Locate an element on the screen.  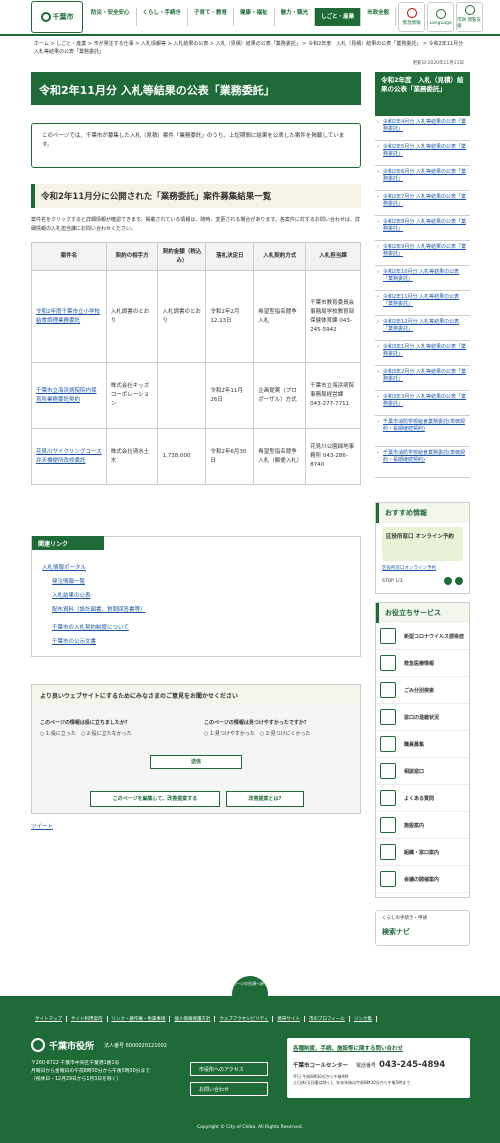
related-link: 発注情報一覧 is located at coordinates (99, 582).